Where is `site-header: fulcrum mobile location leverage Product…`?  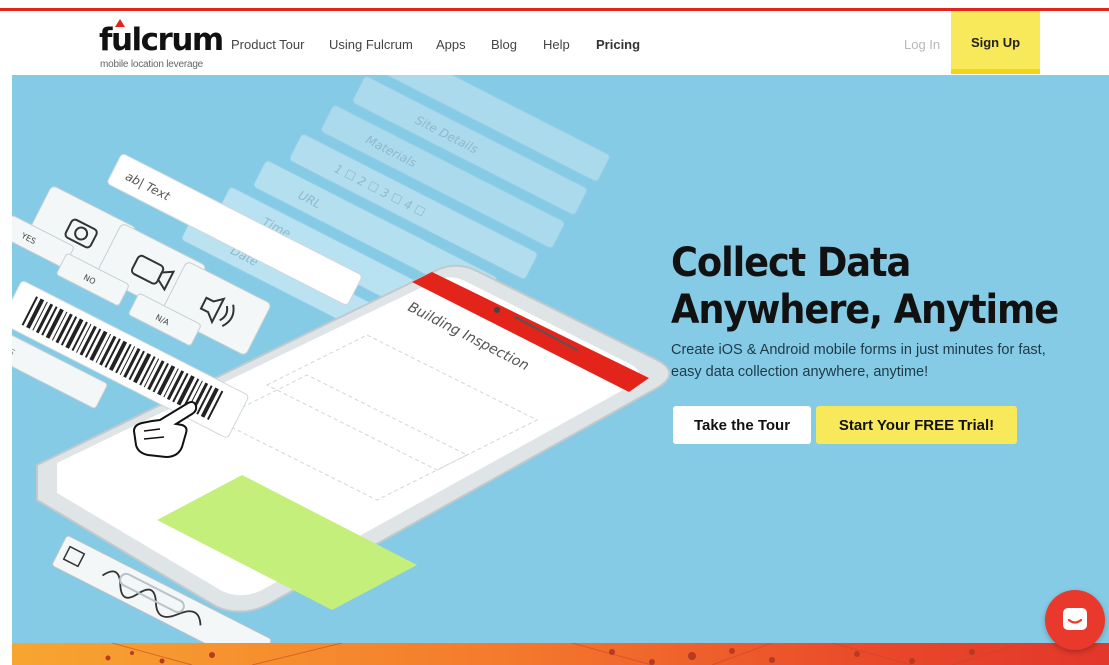
site-header: fulcrum mobile location leverage Product… is located at coordinates (554, 43).